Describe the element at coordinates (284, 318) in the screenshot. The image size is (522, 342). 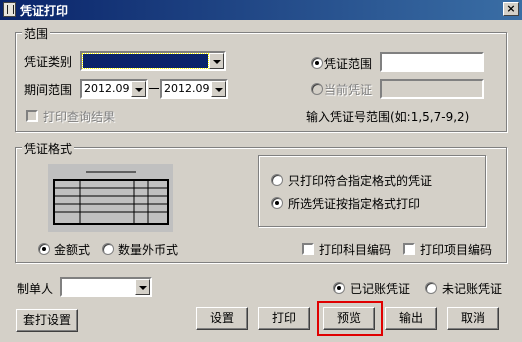
I see `print-button: 打印` at that location.